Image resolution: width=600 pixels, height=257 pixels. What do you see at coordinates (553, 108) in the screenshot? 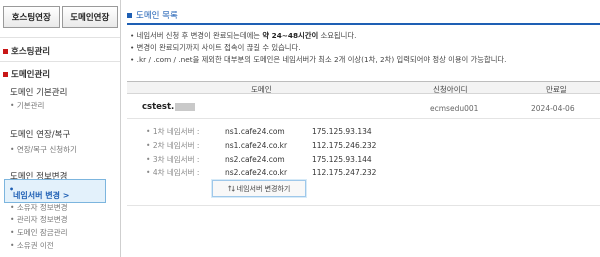
I see `expiry-date: 2024-04-06` at bounding box center [553, 108].